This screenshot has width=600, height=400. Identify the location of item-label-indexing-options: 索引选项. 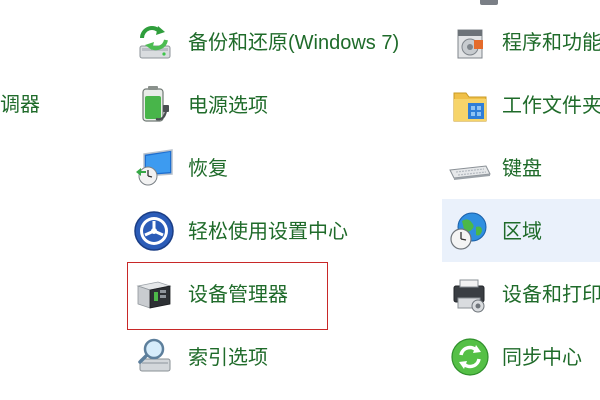
(228, 358).